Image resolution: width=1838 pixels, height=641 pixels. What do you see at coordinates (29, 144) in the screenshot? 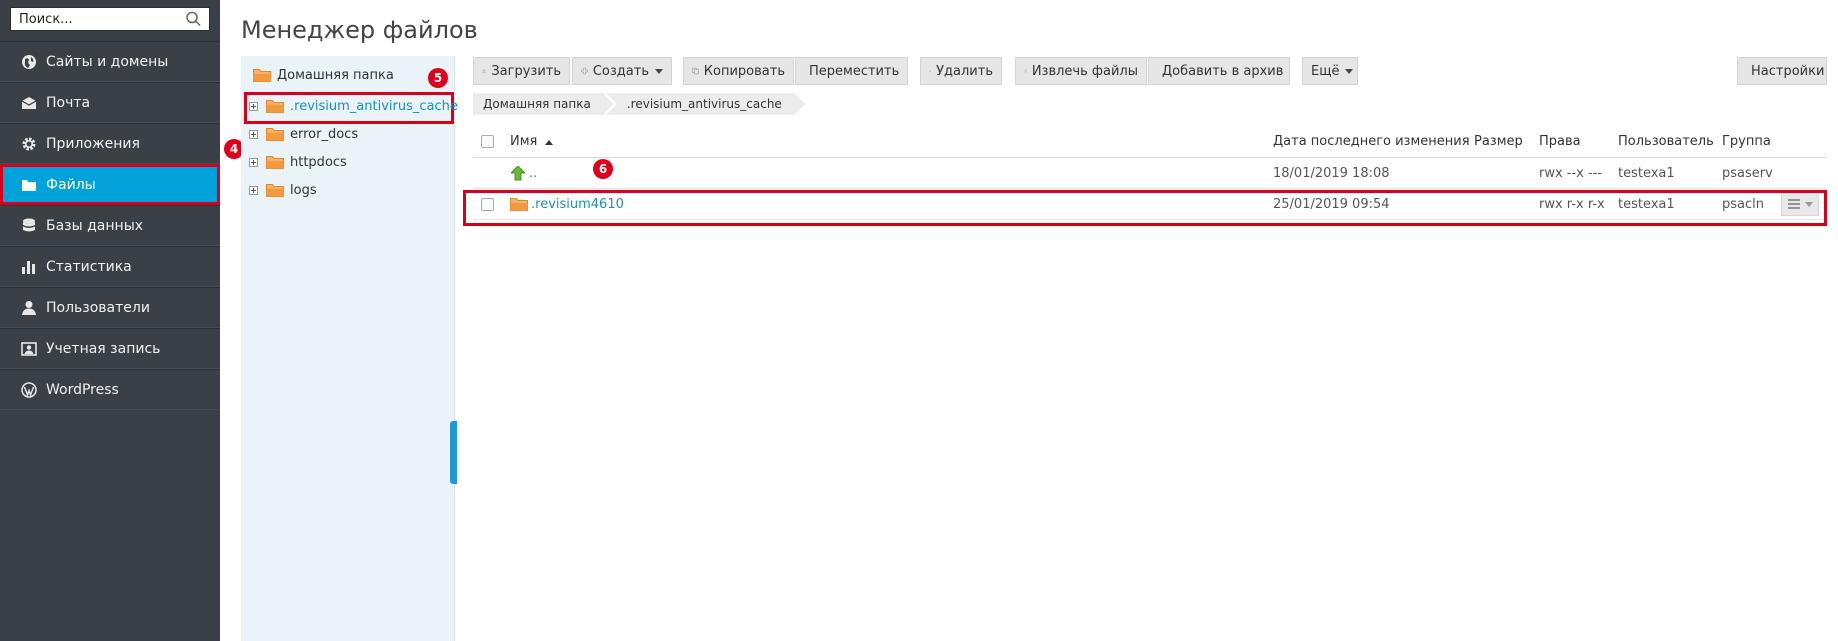
I see `gear-icon` at bounding box center [29, 144].